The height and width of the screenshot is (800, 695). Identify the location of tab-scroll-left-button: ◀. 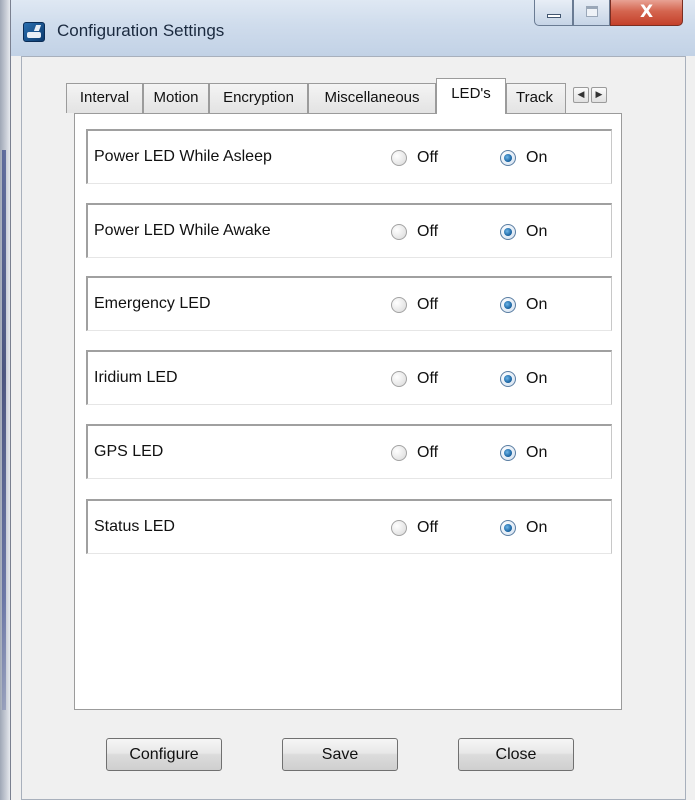
(581, 95).